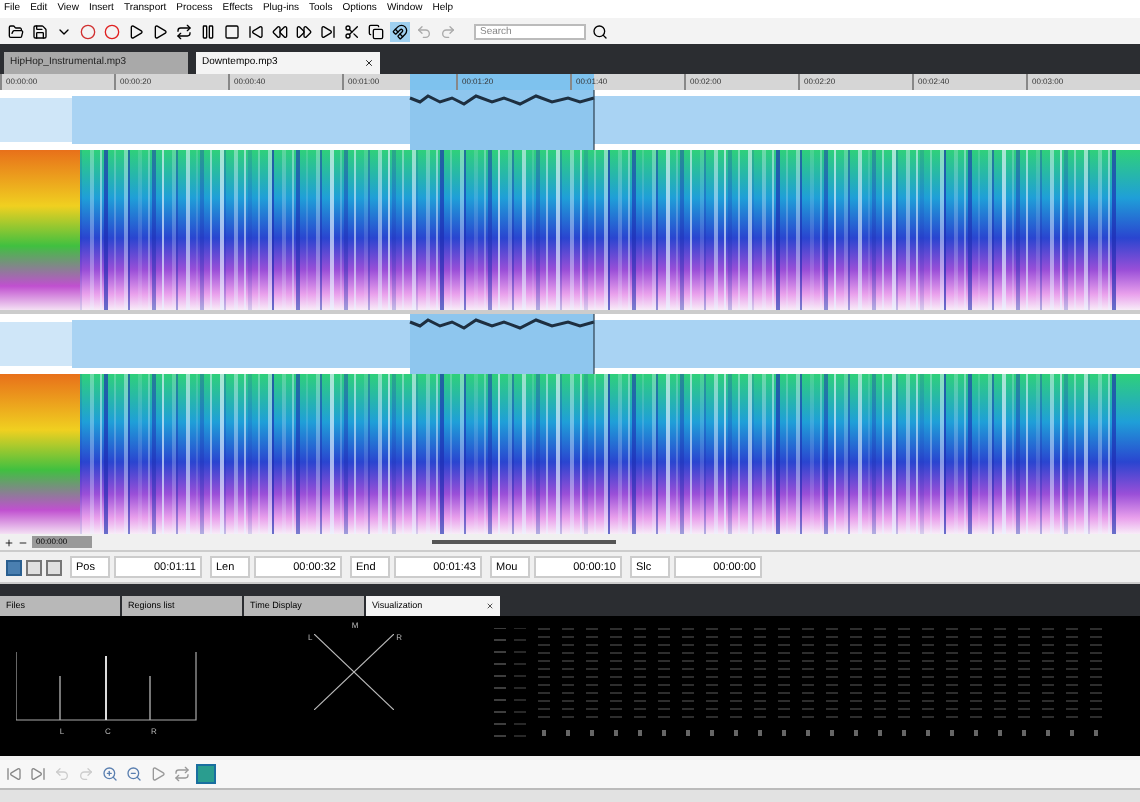 This screenshot has height=802, width=1140. What do you see at coordinates (16, 31) in the screenshot?
I see `open-folder-icon` at bounding box center [16, 31].